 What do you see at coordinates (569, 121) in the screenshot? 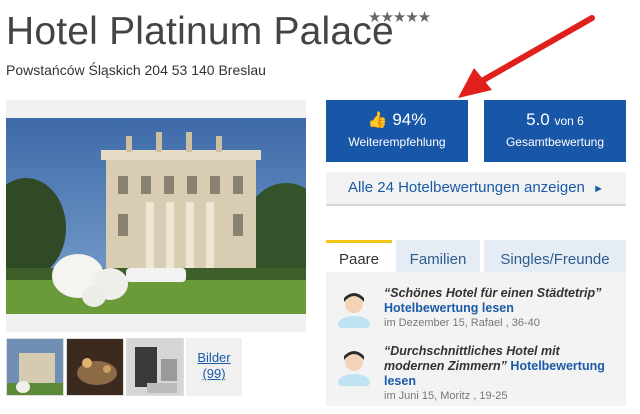
I see `overall-rating-scale: von 6` at bounding box center [569, 121].